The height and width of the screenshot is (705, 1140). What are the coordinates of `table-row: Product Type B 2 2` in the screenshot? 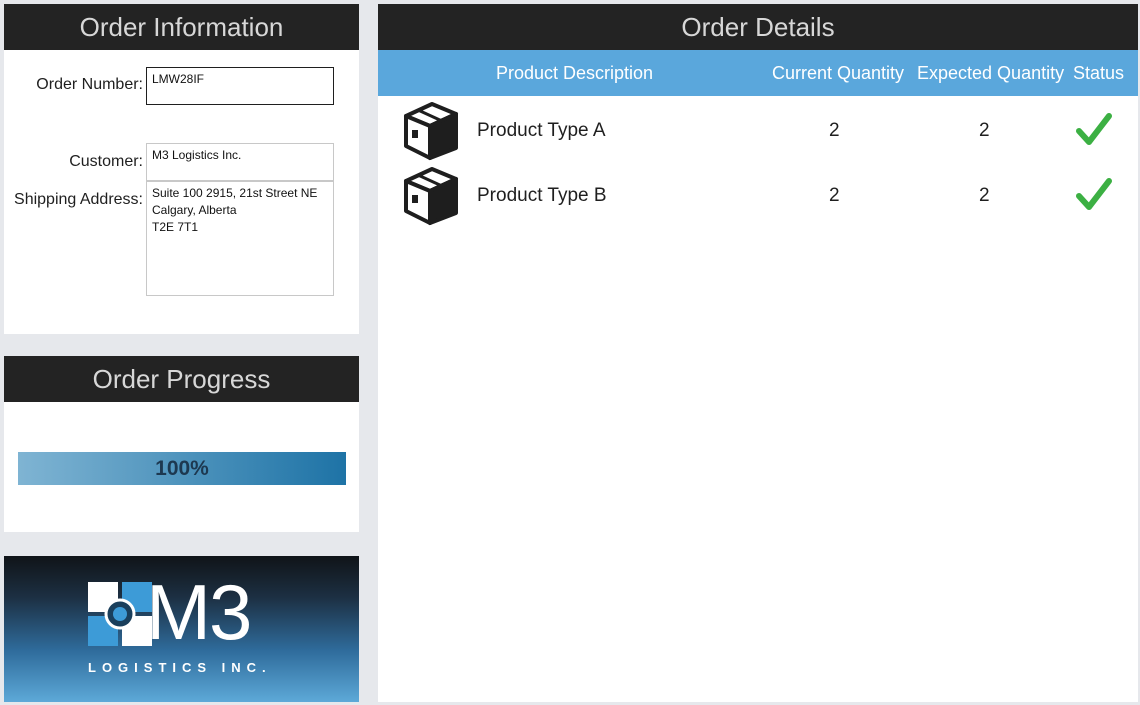 It's located at (758, 195).